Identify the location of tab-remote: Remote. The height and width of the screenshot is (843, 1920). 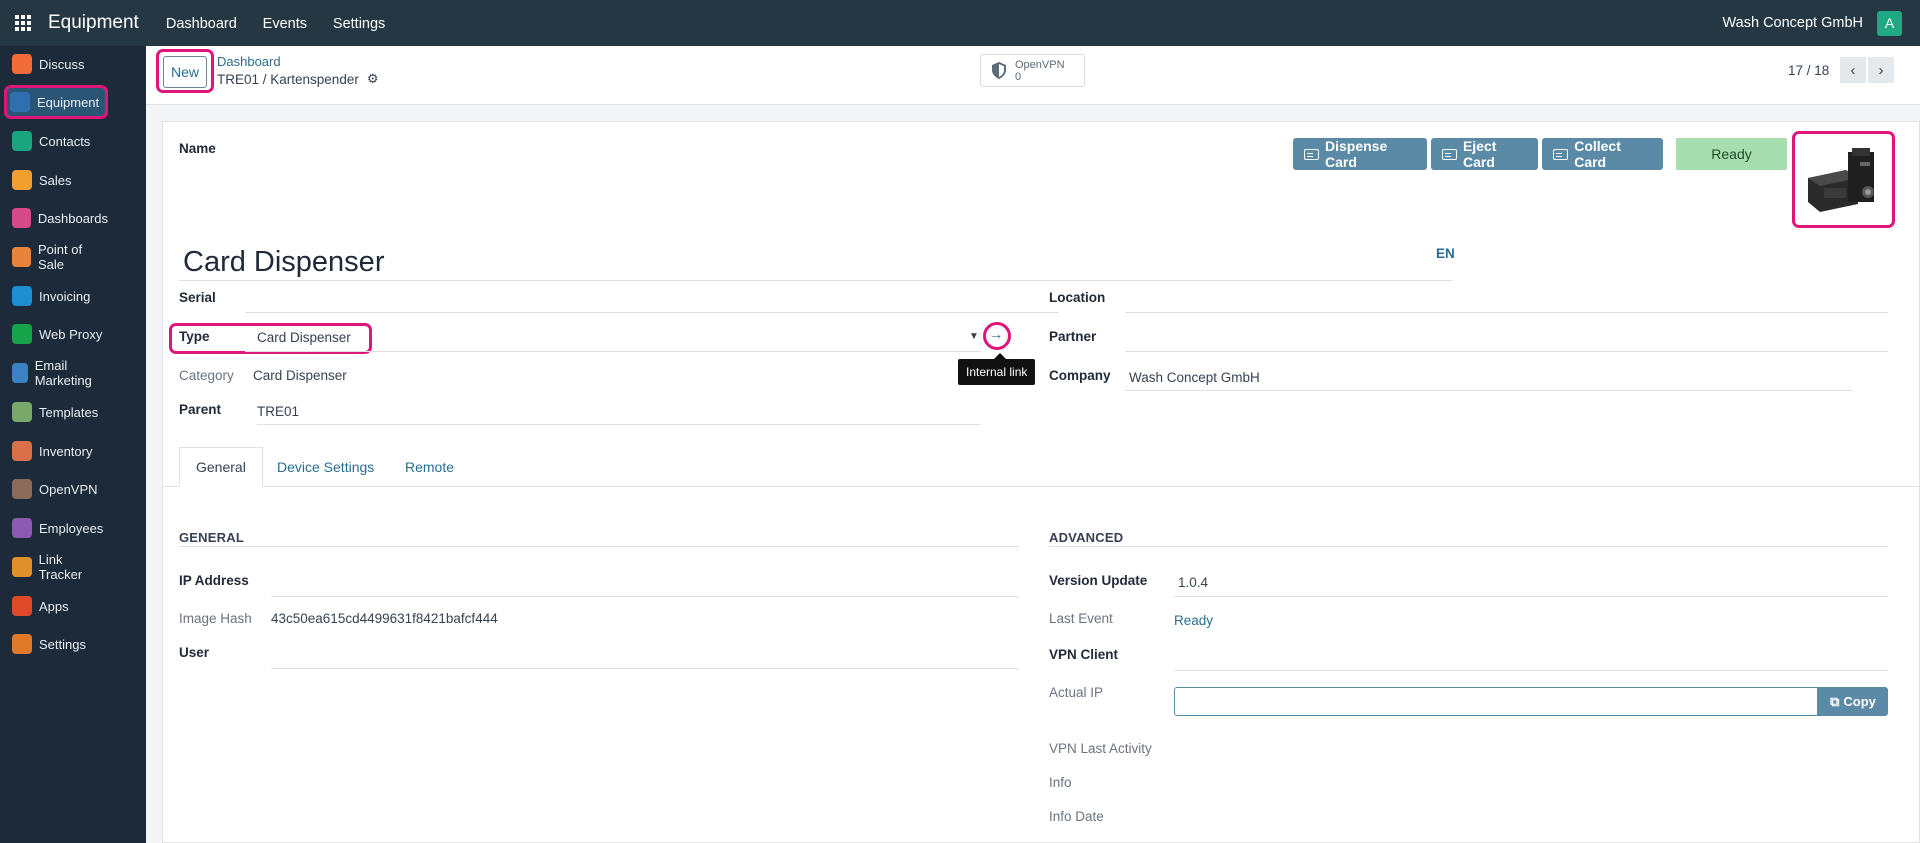
(429, 467).